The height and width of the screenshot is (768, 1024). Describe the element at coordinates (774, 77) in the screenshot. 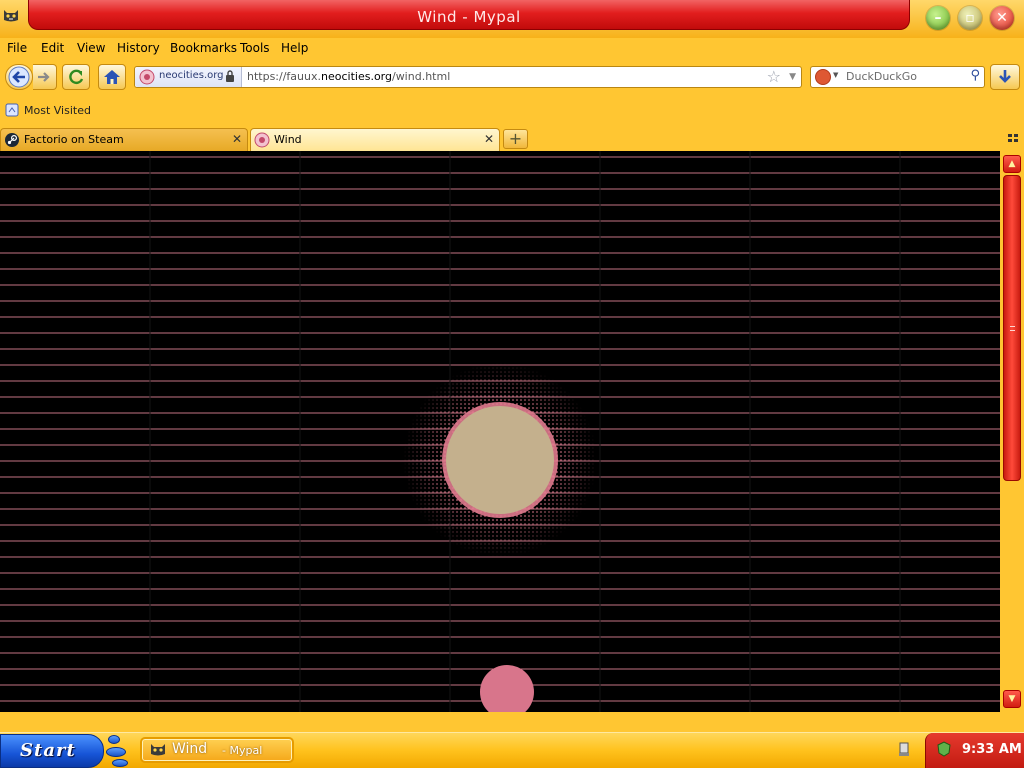

I see `star-icon: ☆` at that location.